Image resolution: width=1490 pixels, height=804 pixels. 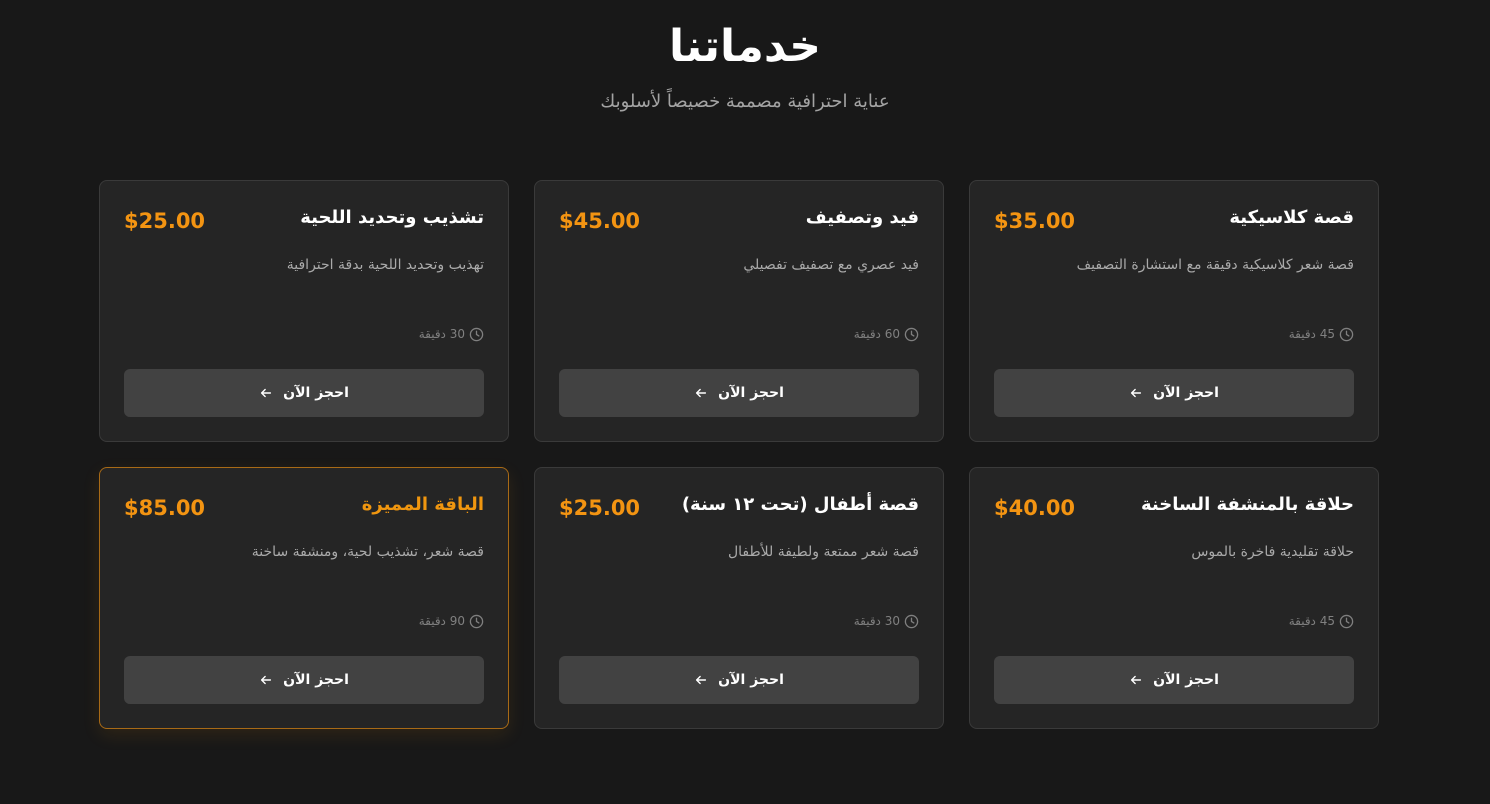 What do you see at coordinates (441, 621) in the screenshot?
I see `duration-label: 90 دقيقة` at bounding box center [441, 621].